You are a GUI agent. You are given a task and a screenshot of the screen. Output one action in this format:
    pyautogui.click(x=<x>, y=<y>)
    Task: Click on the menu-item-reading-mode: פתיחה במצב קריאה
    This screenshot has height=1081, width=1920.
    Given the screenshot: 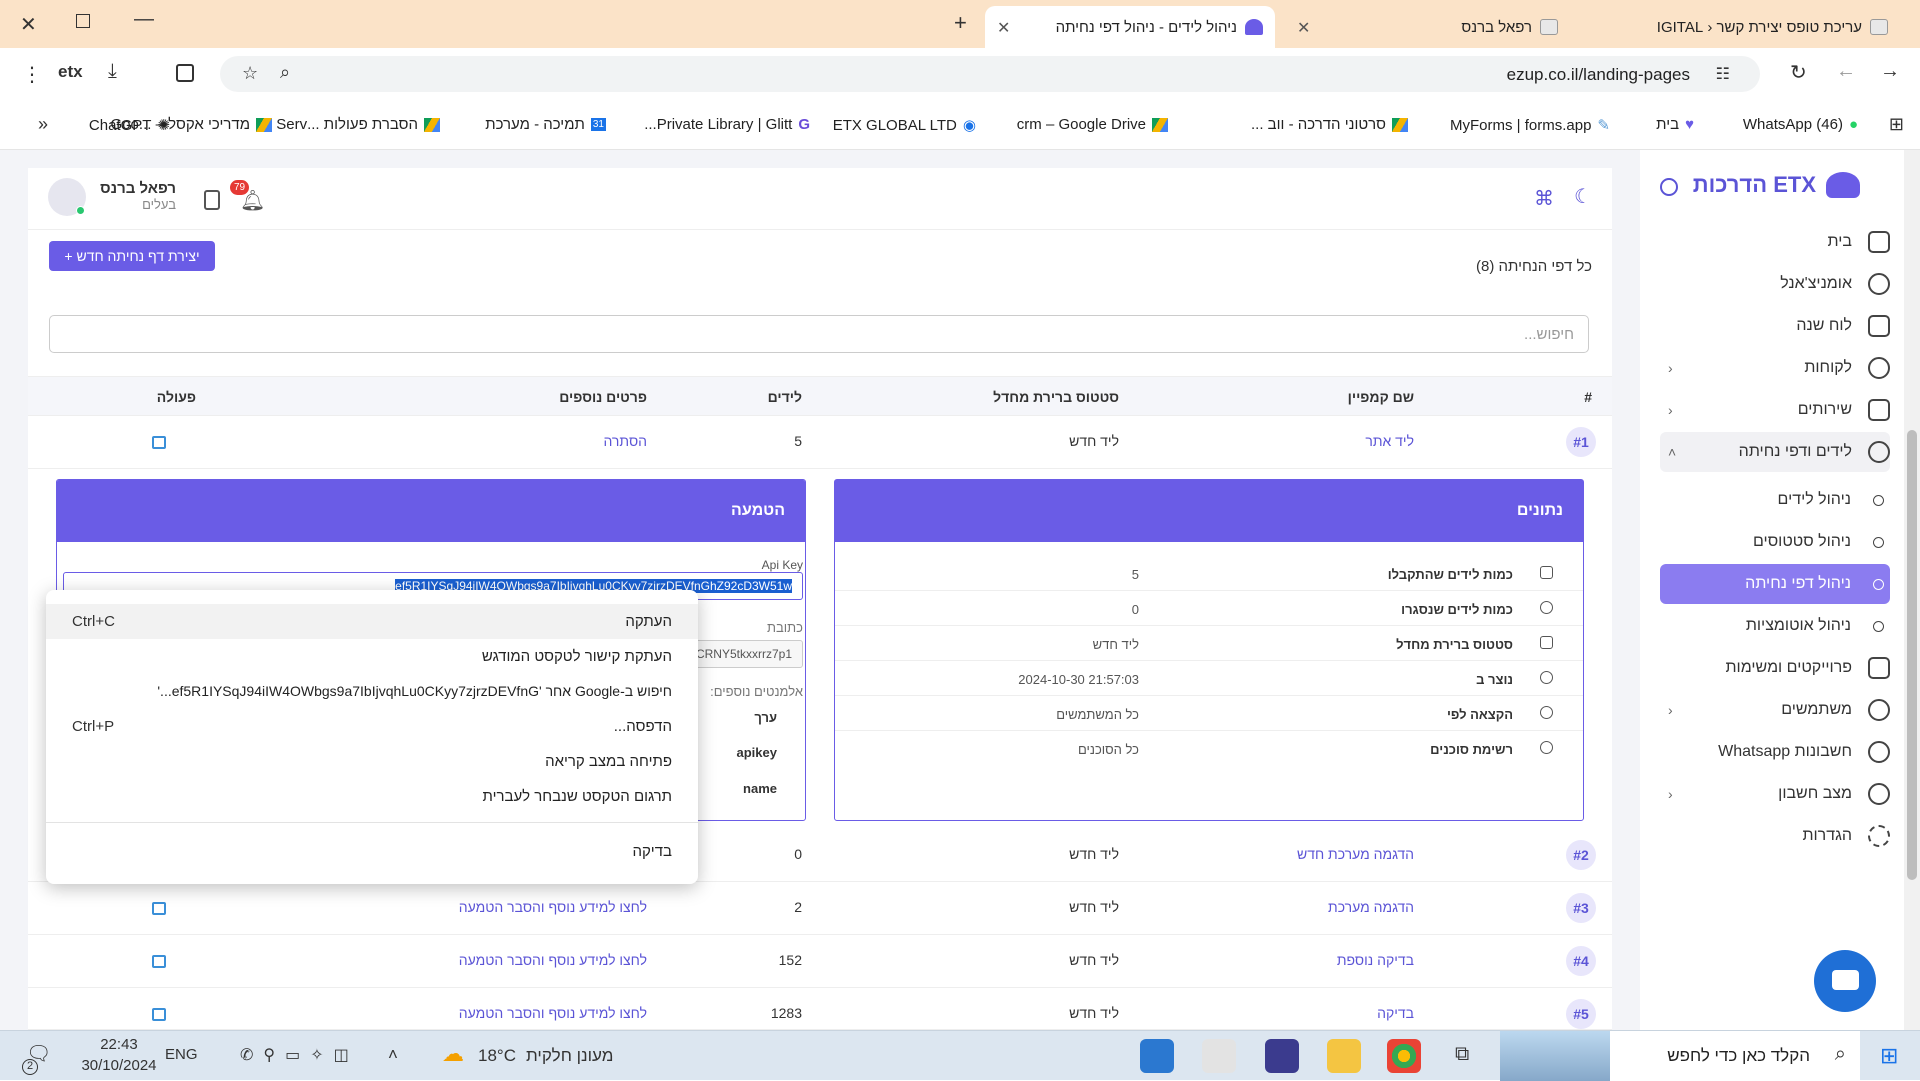 What is the action you would take?
    pyautogui.click(x=372, y=761)
    